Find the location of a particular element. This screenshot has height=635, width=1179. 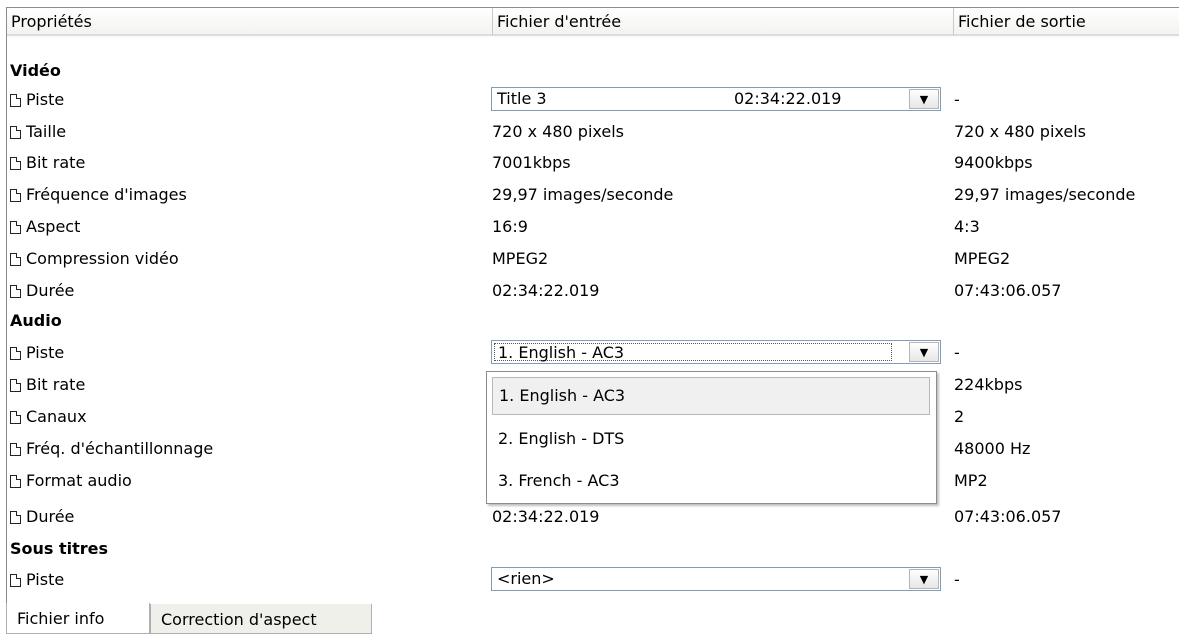

input-value: 29,97 images/seconde is located at coordinates (583, 194).